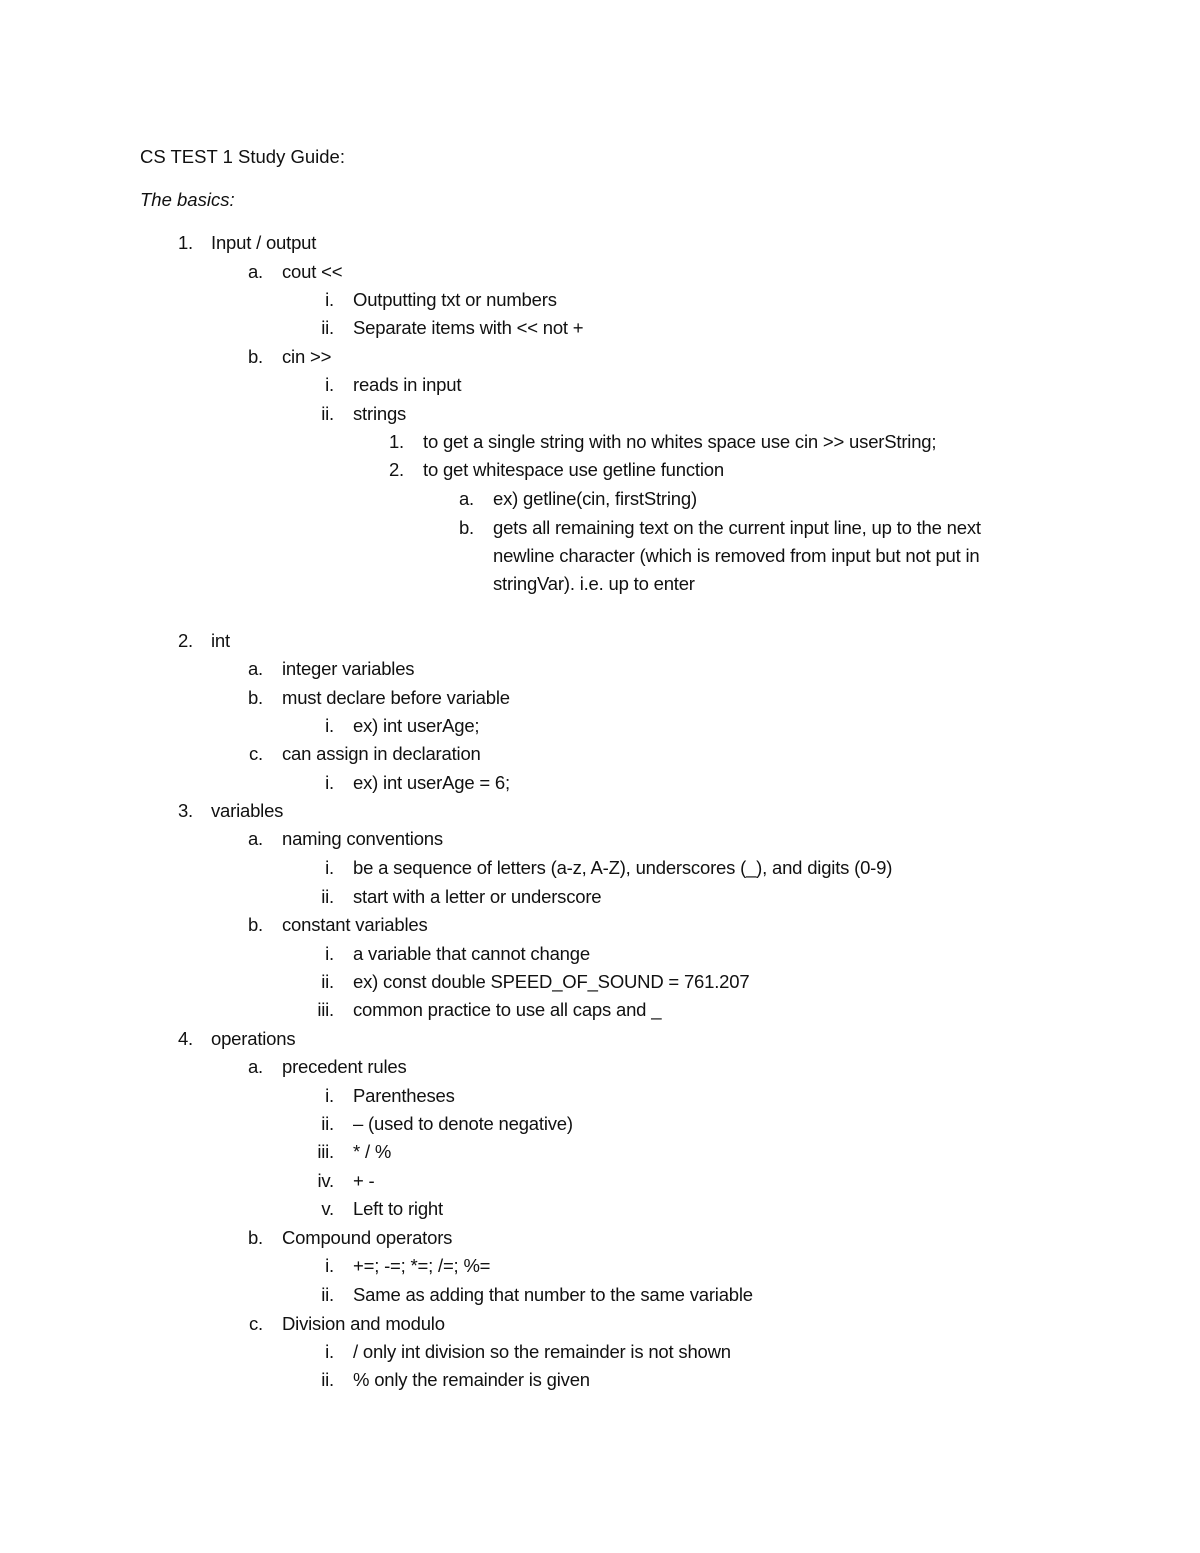 The height and width of the screenshot is (1553, 1200). Describe the element at coordinates (455, 299) in the screenshot. I see `list-item-text: Outputting txt or numbers` at that location.